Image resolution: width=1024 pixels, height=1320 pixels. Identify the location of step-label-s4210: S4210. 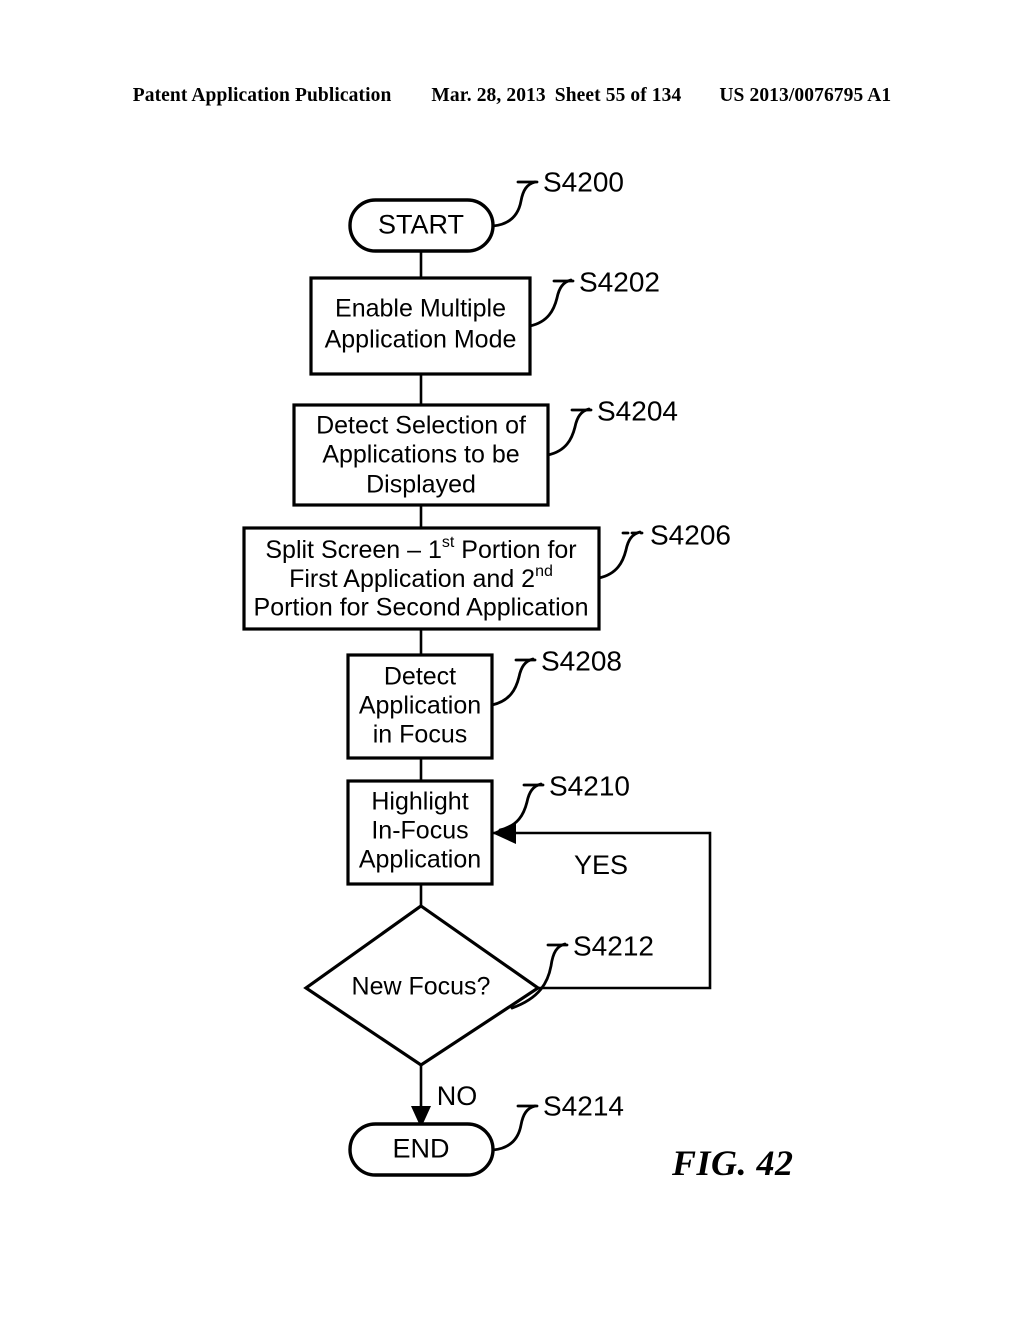
(589, 785).